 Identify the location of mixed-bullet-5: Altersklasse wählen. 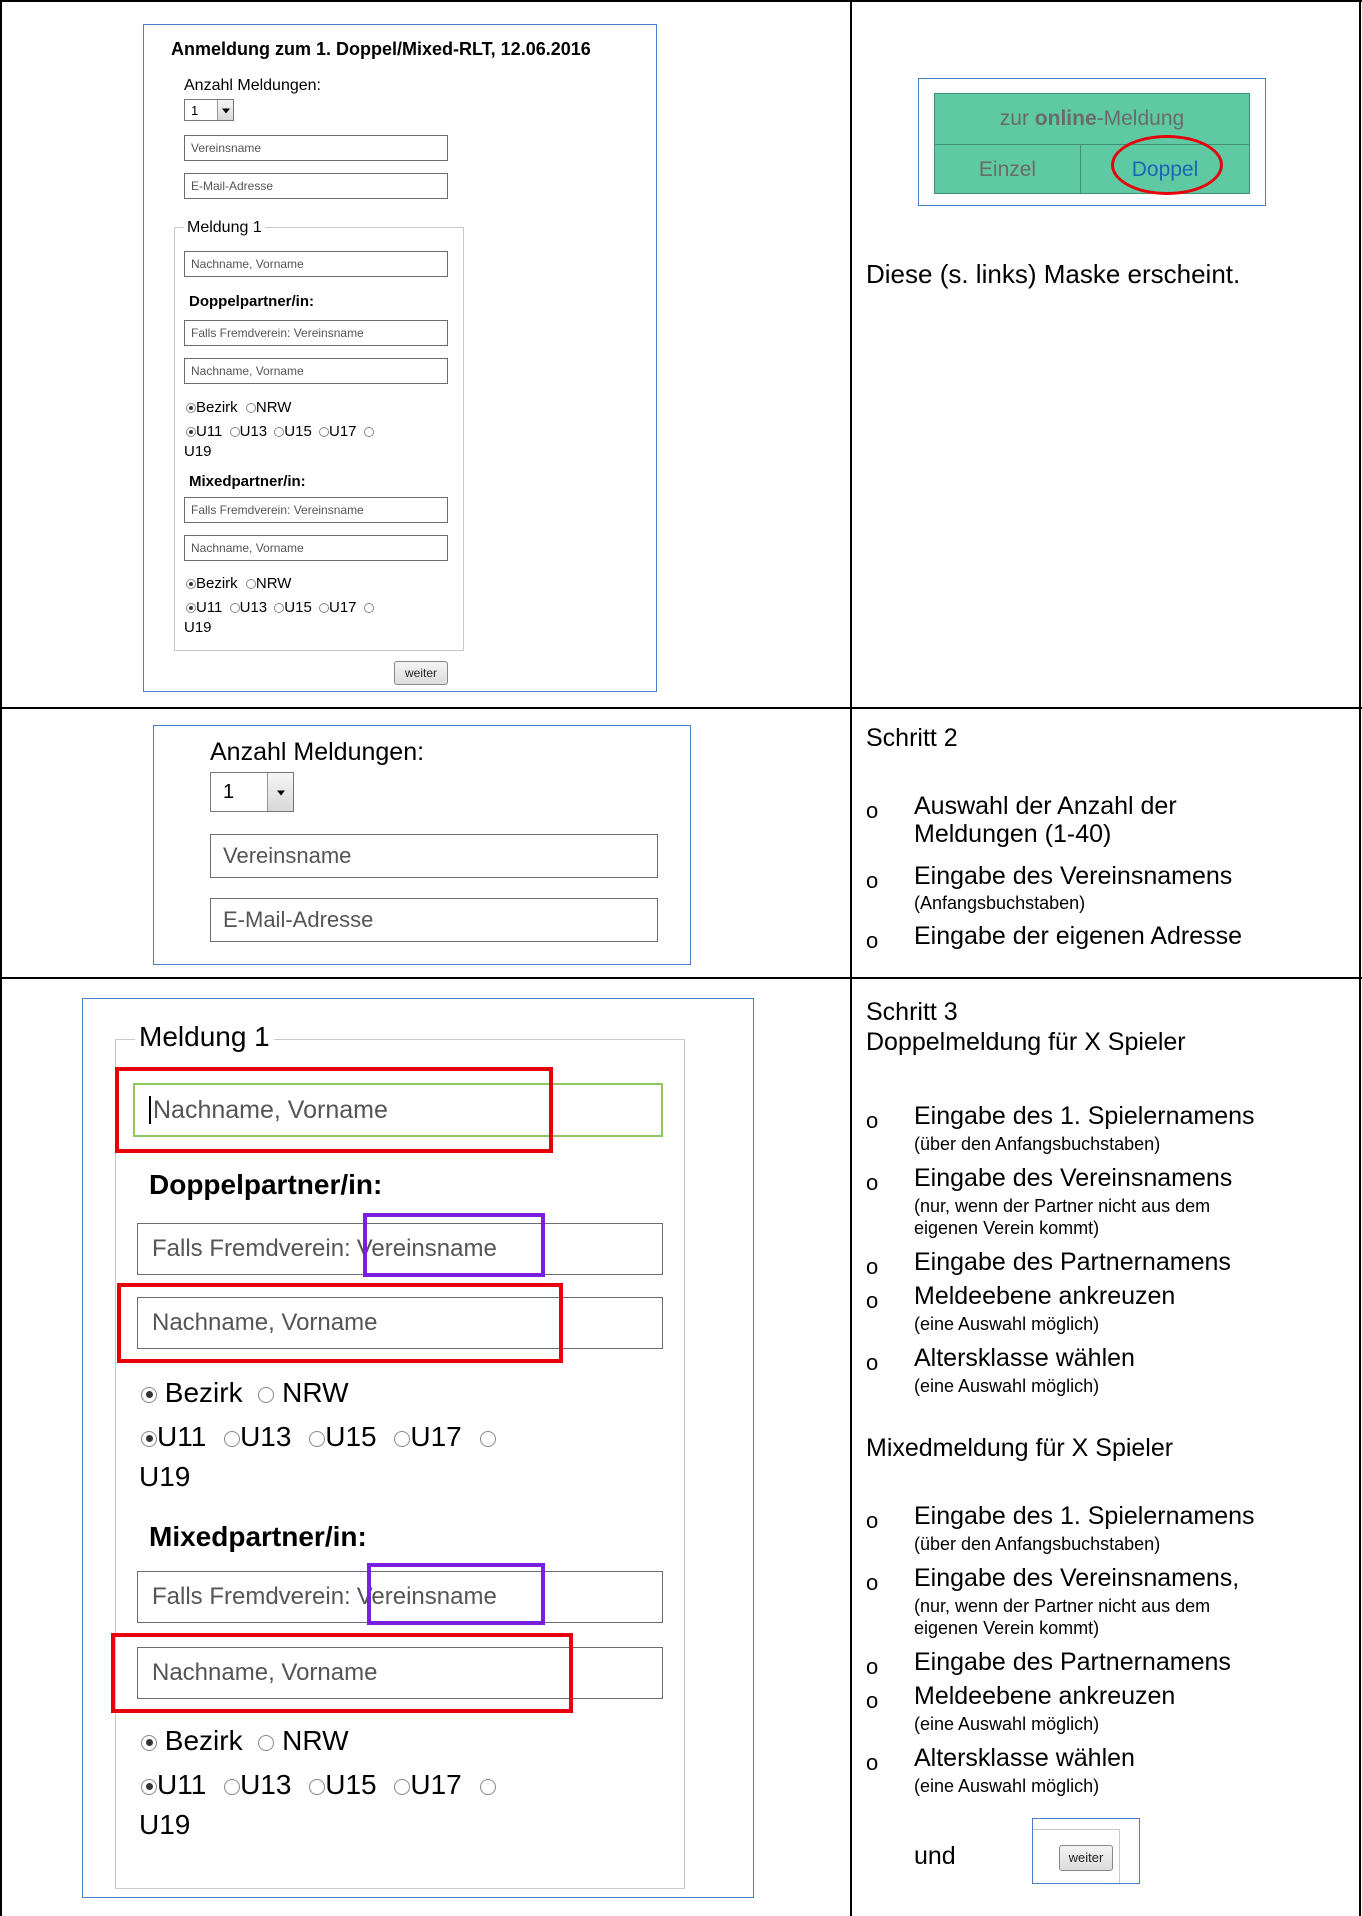
(1024, 1758).